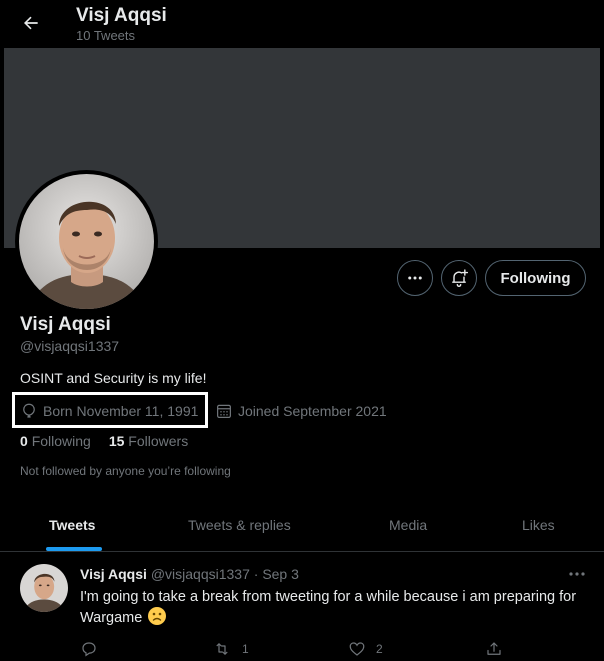 Image resolution: width=604 pixels, height=661 pixels. I want to click on reply-icon, so click(89, 649).